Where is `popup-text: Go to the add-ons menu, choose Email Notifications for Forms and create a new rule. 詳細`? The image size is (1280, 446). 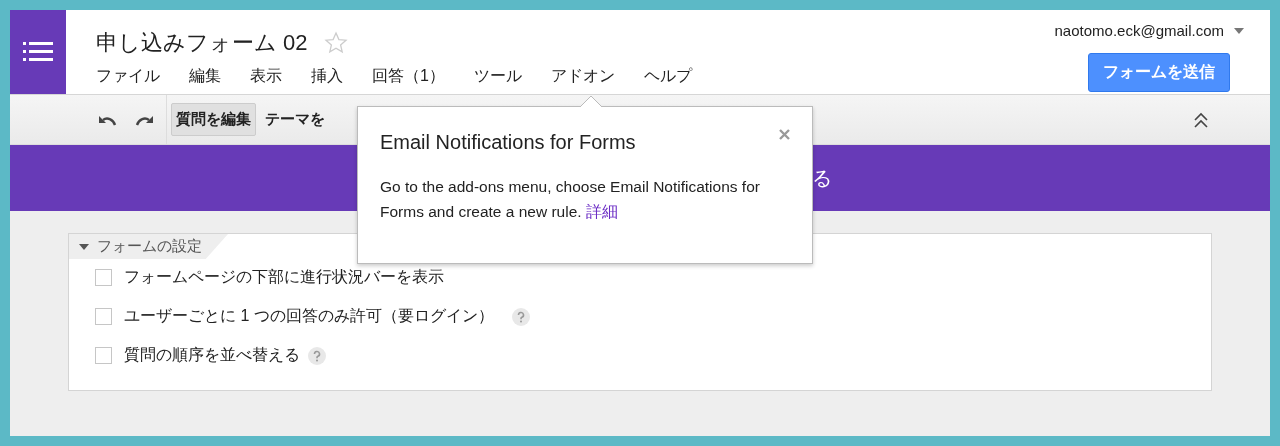 popup-text: Go to the add-ons menu, choose Email Notifications for Forms and create a new rule. 詳細 is located at coordinates (570, 199).